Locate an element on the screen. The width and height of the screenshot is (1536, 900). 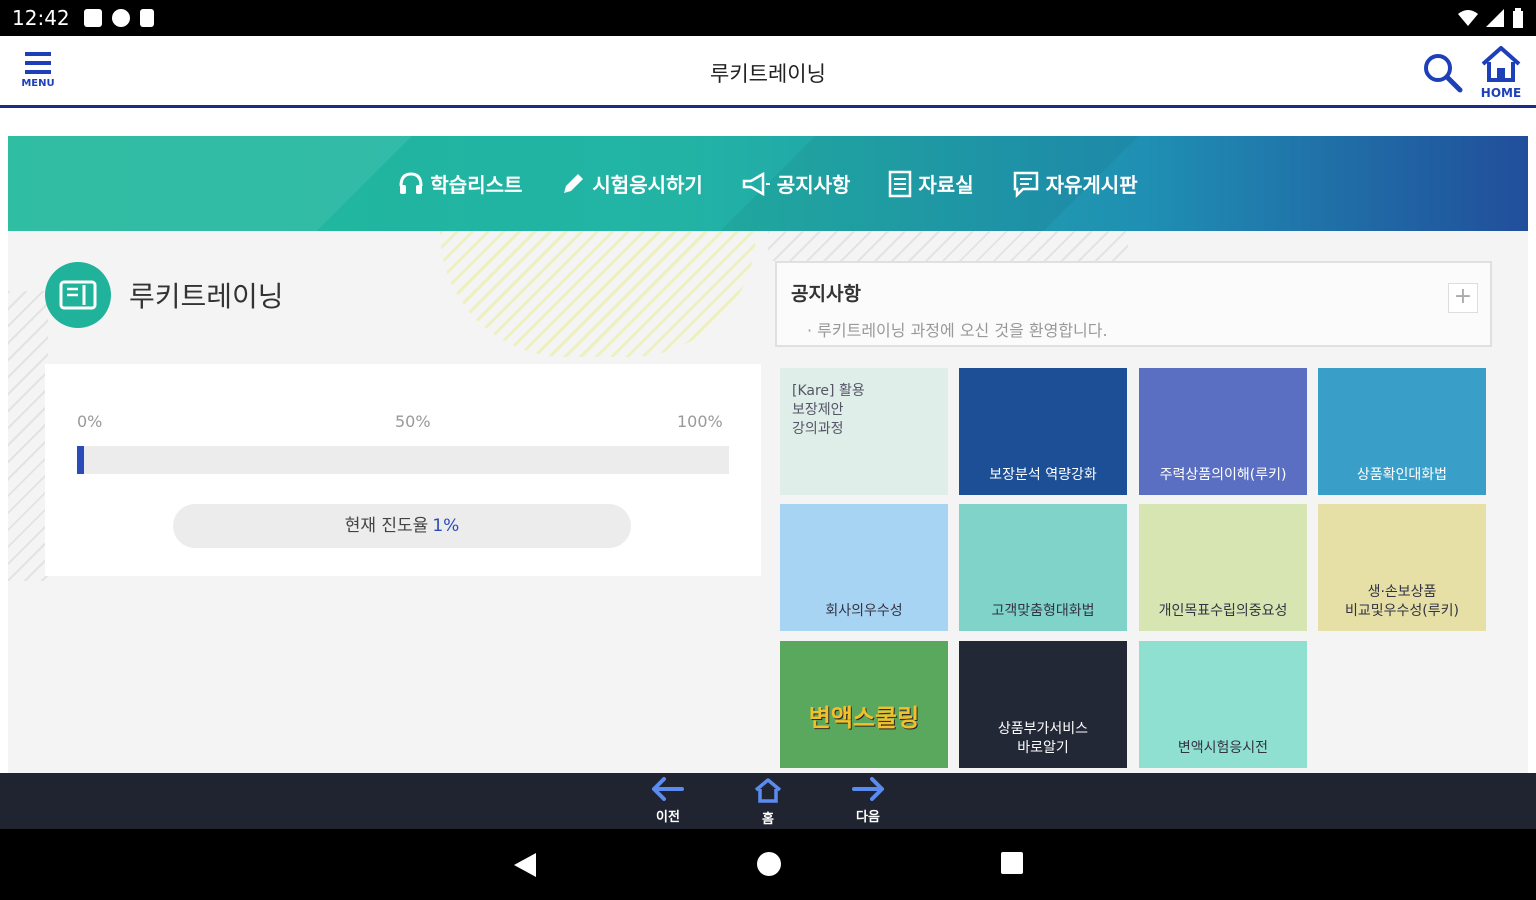
course-tile-caption: 주력상품의이해(루키) is located at coordinates (1223, 475).